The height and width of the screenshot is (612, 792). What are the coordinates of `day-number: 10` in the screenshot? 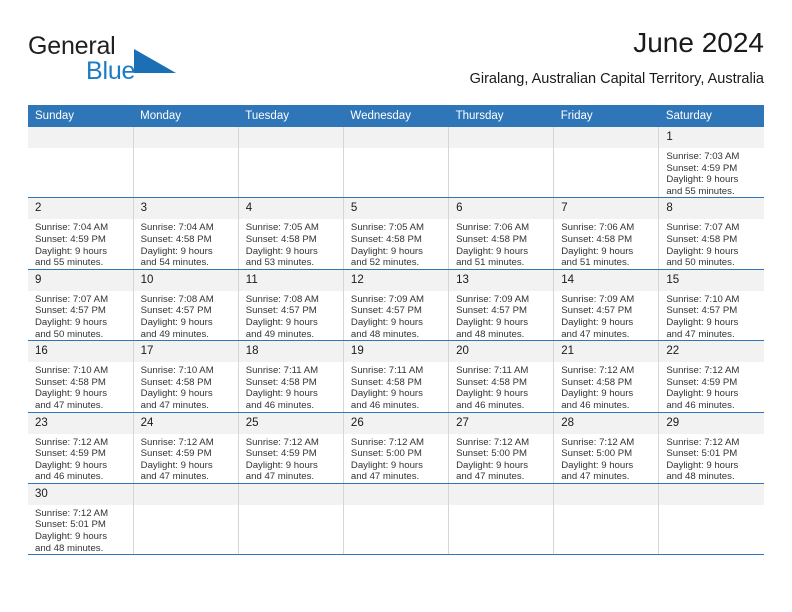 It's located at (185, 280).